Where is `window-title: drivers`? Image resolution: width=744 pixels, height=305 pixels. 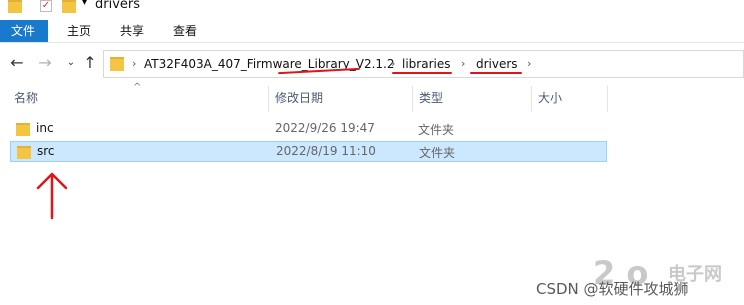 window-title: drivers is located at coordinates (118, 6).